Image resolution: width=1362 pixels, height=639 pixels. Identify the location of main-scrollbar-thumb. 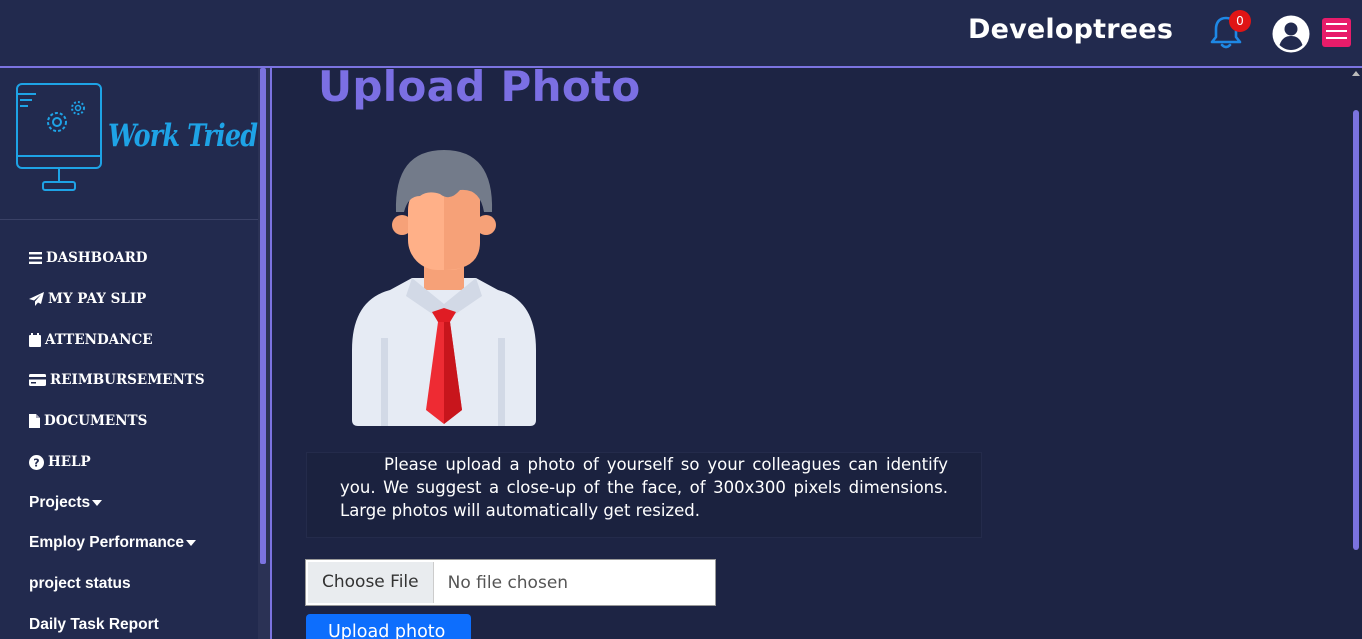
(1356, 330).